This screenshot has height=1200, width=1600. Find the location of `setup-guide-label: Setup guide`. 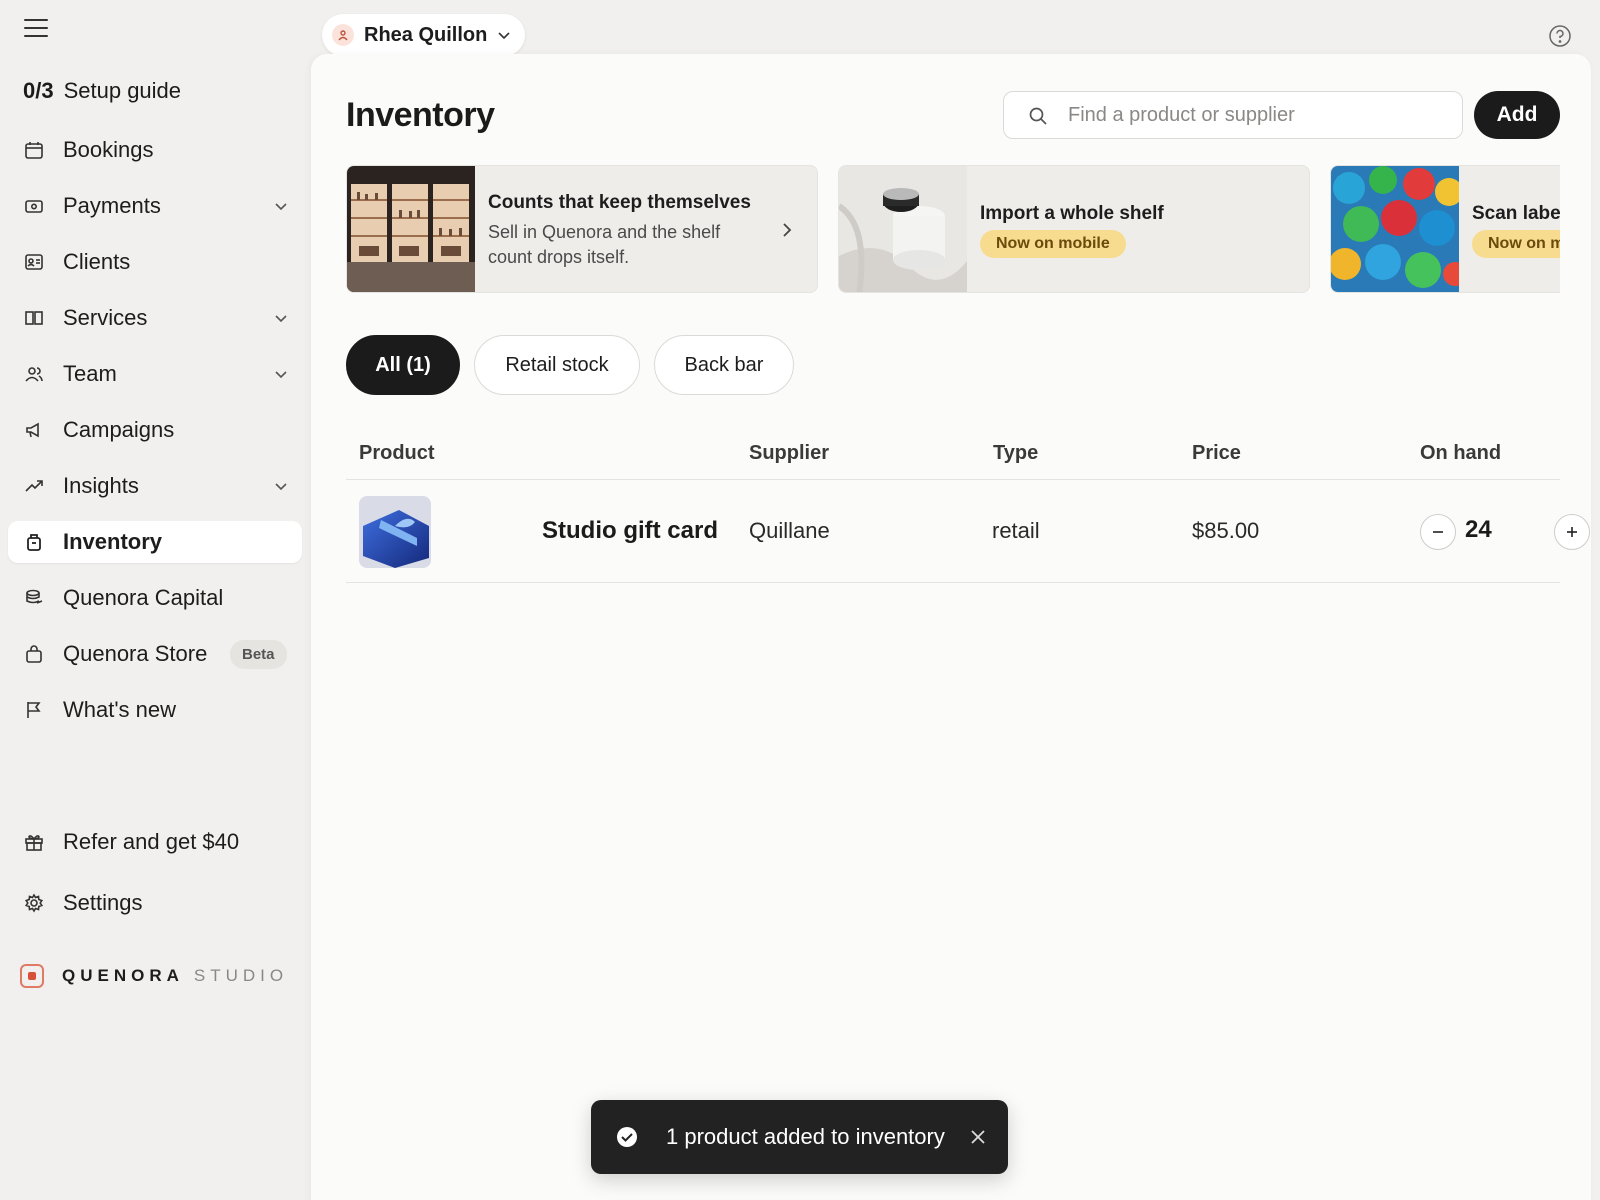

setup-guide-label: Setup guide is located at coordinates (122, 90).